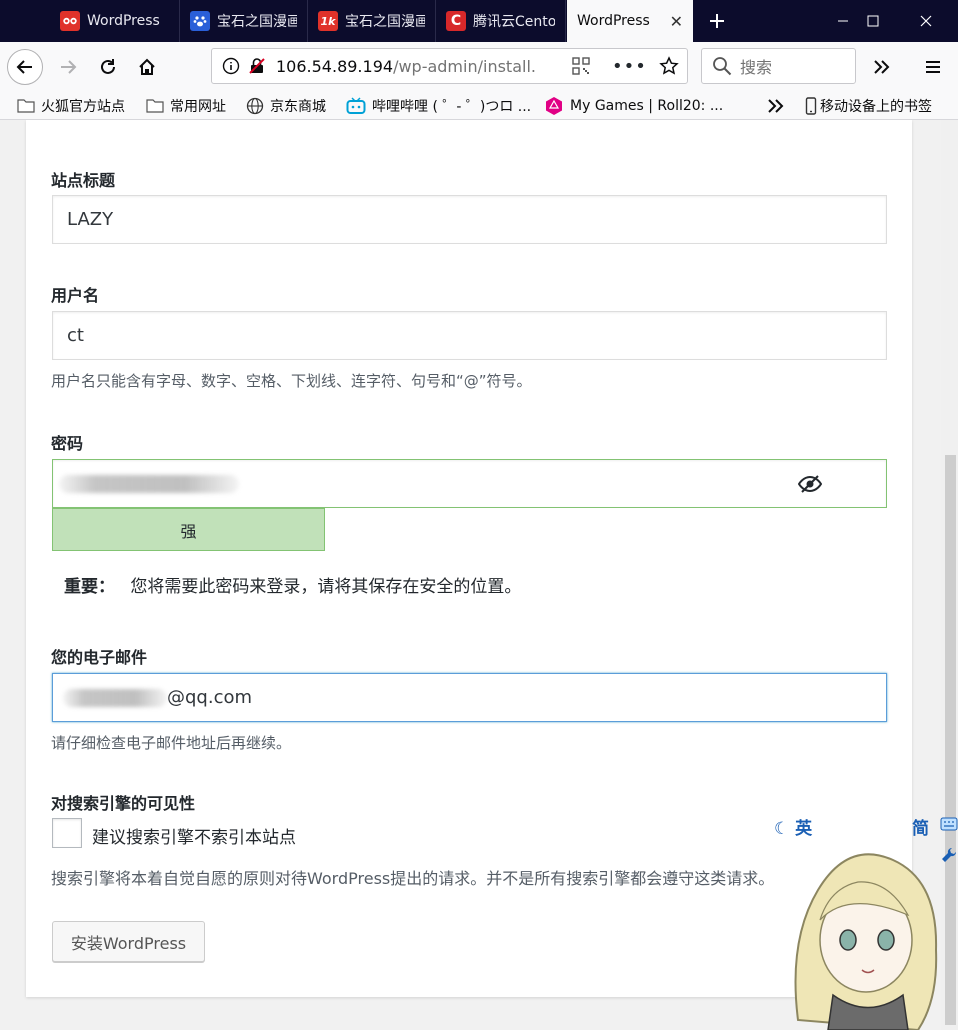 Image resolution: width=958 pixels, height=1030 pixels. Describe the element at coordinates (669, 66) in the screenshot. I see `bookmark-star-icon` at that location.